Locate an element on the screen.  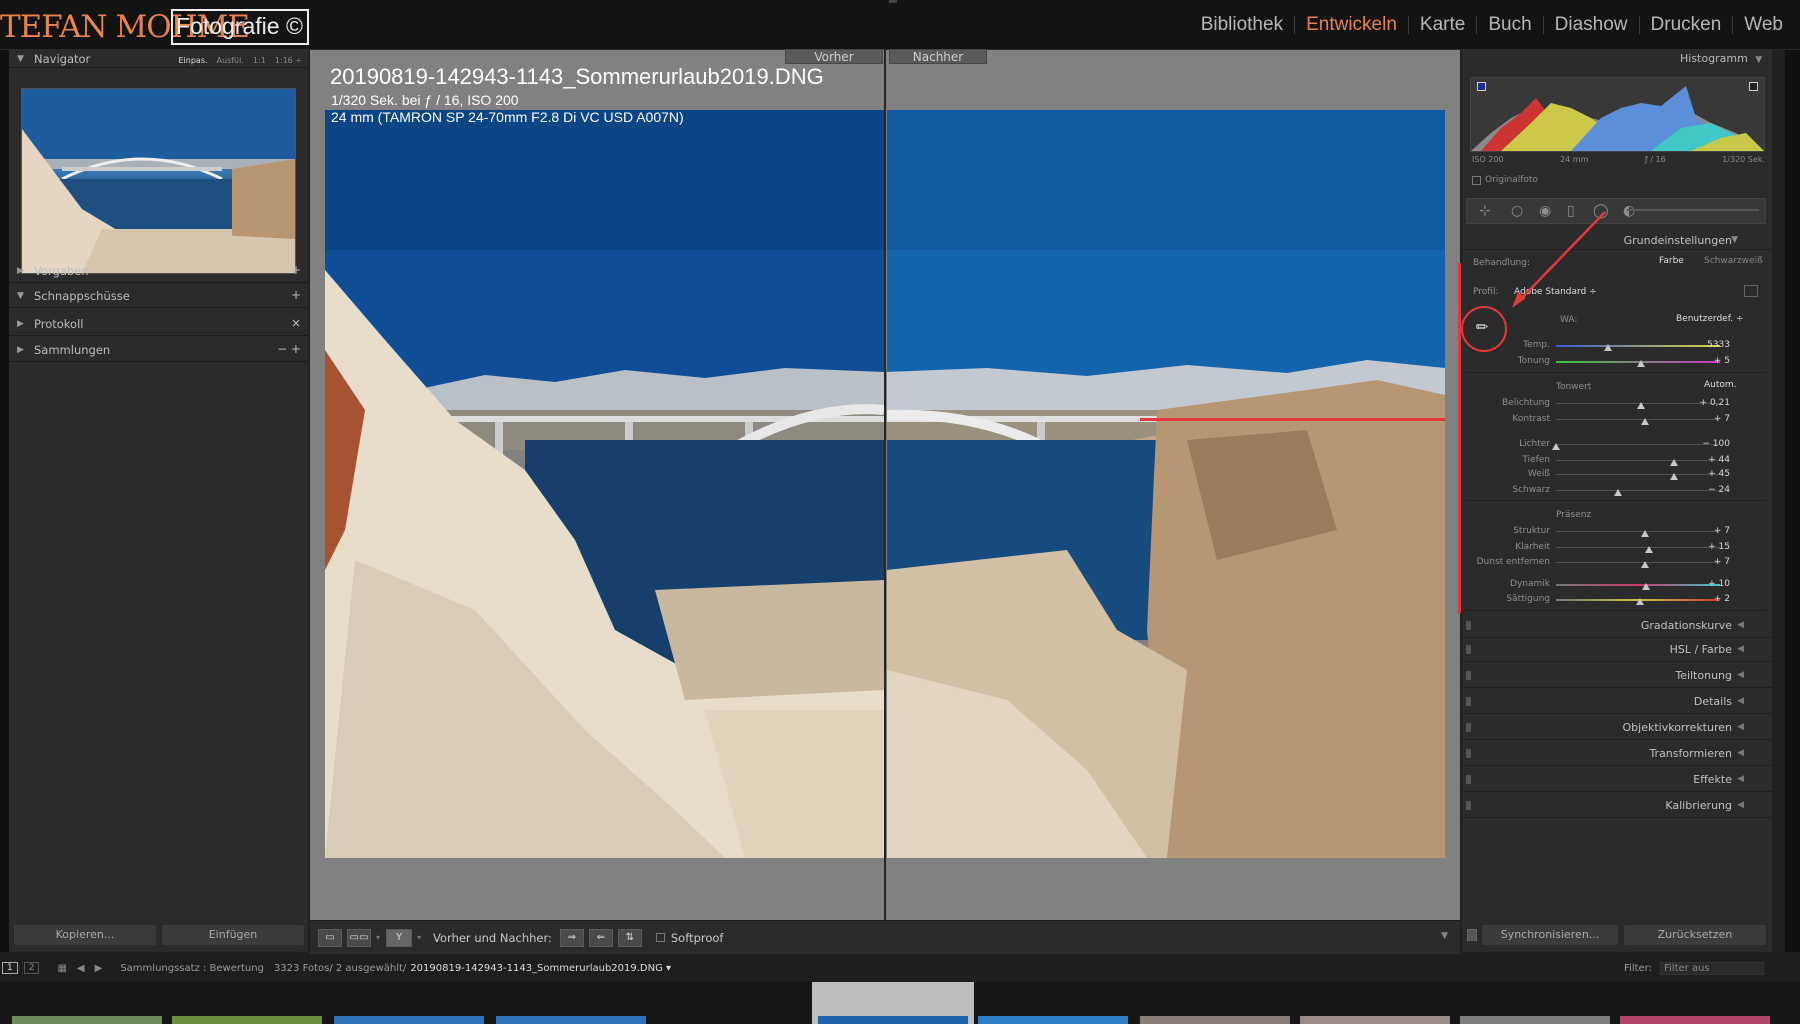
shadows-value: + 44 is located at coordinates (1719, 460).